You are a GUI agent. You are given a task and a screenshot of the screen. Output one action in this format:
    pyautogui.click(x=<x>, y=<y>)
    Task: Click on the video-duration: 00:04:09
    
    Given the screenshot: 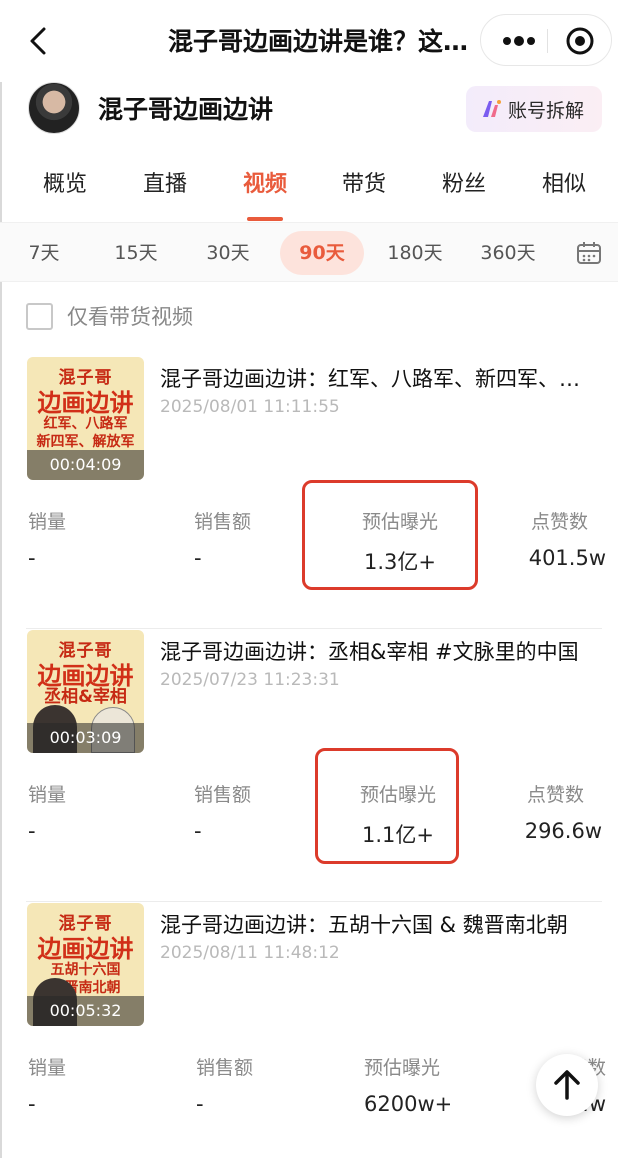 What is the action you would take?
    pyautogui.click(x=85, y=465)
    